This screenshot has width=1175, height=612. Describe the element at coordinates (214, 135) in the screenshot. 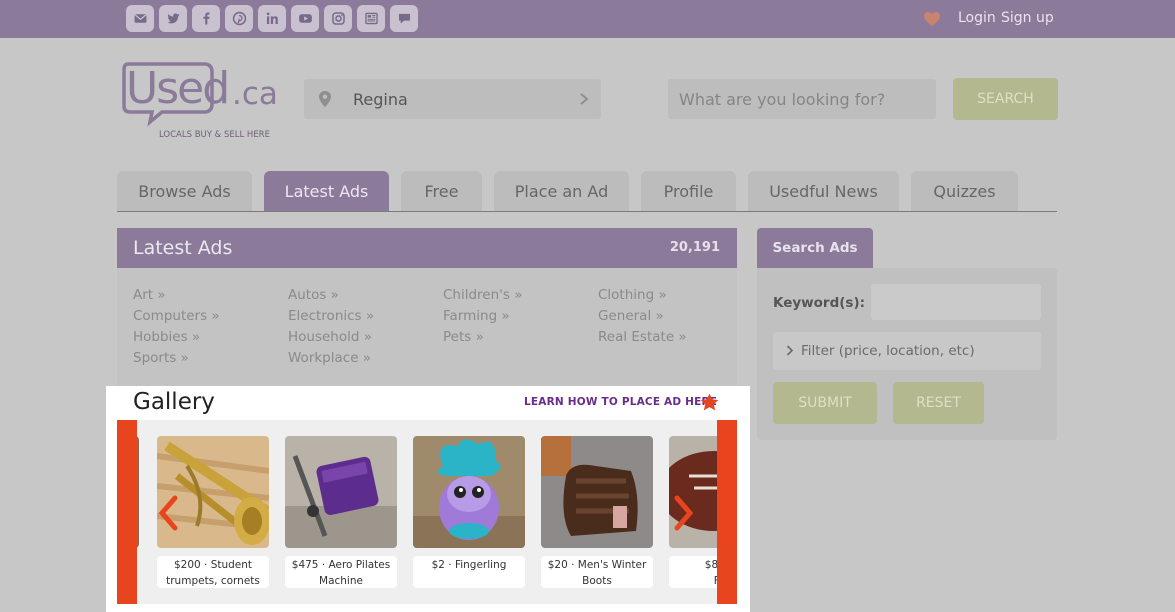

I see `logo-tagline: LOCALS BUY & SELL HERE` at that location.